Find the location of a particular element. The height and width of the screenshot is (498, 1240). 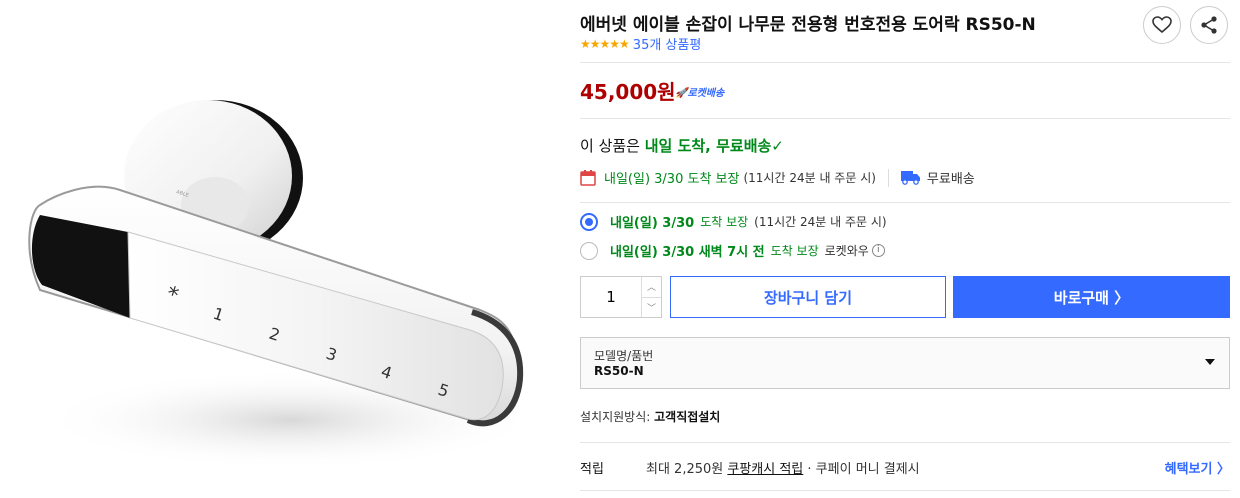

points-label: 적립 is located at coordinates (592, 469).